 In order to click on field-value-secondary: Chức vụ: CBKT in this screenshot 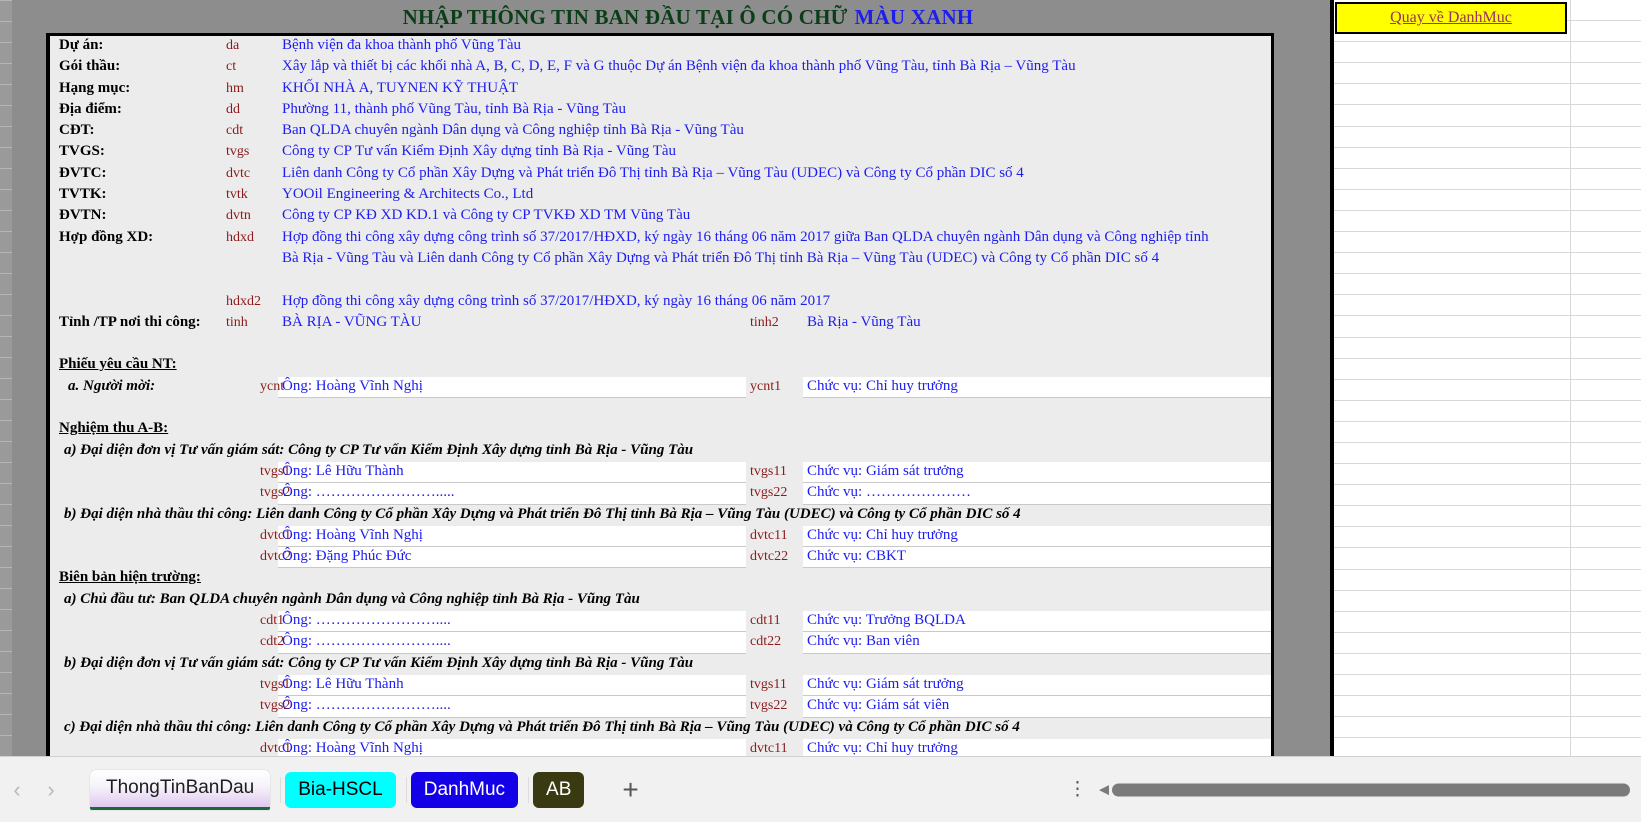, I will do `click(856, 556)`.